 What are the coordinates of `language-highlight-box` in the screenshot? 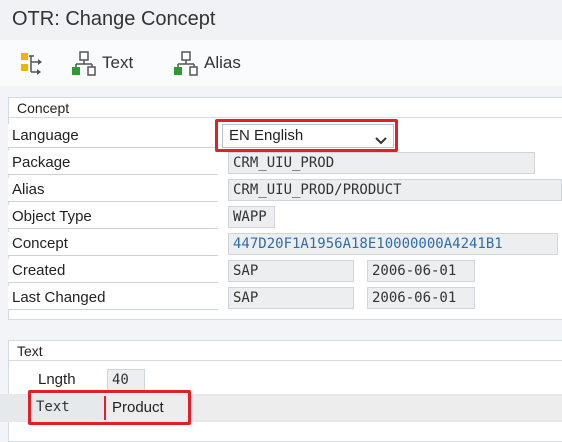 It's located at (306, 135).